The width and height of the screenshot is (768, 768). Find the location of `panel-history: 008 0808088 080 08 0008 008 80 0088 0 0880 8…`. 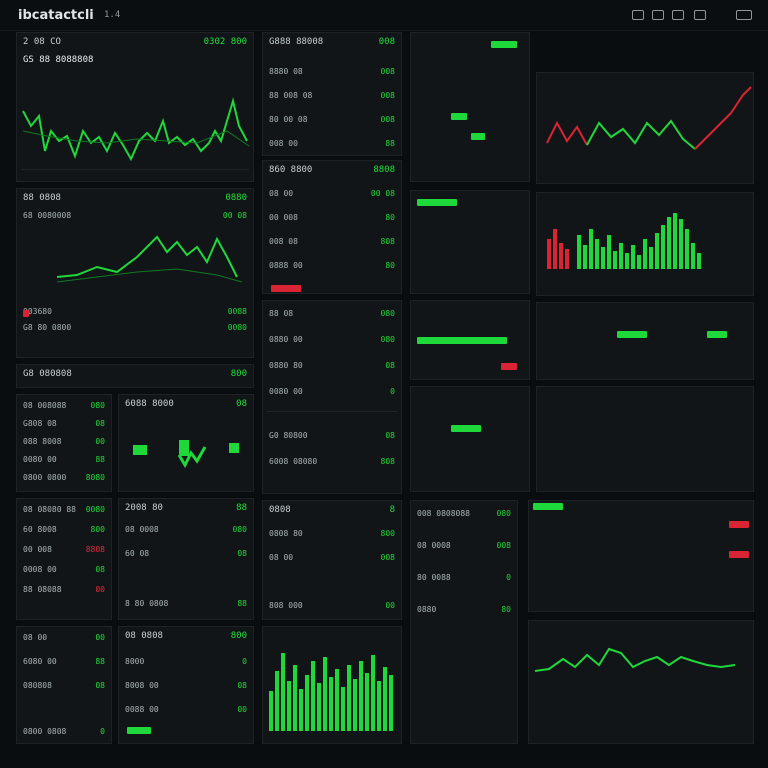

panel-history: 008 0808088 080 08 0008 008 80 0088 0 0880 8… is located at coordinates (464, 622).